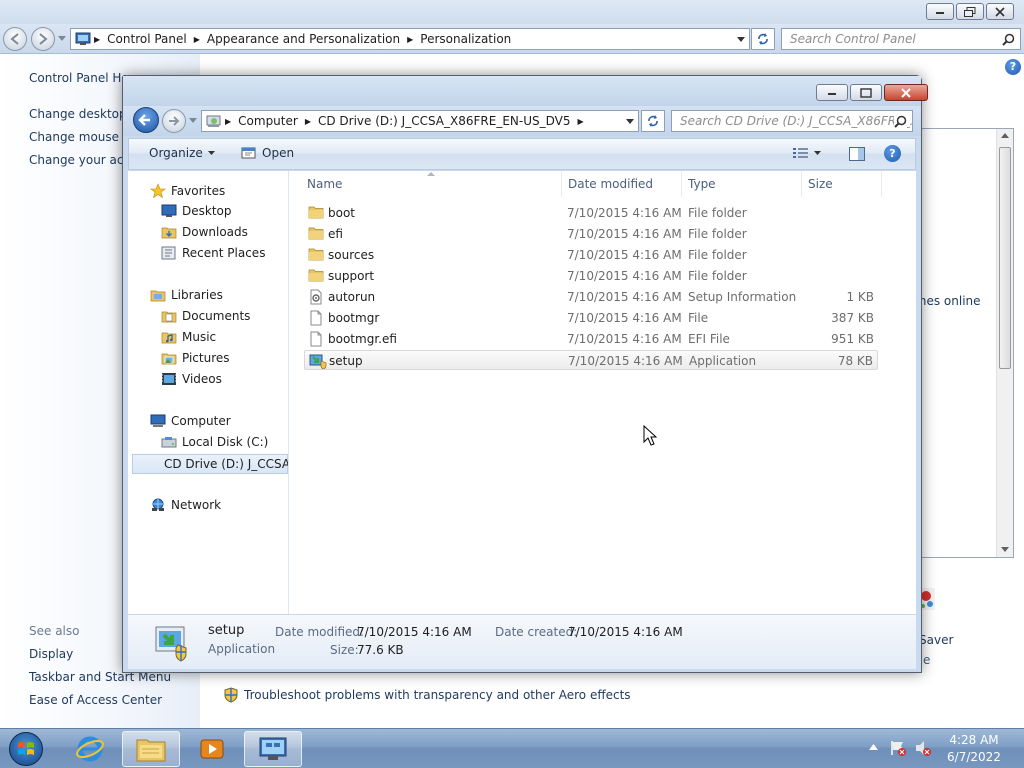  I want to click on computer-icon, so click(158, 420).